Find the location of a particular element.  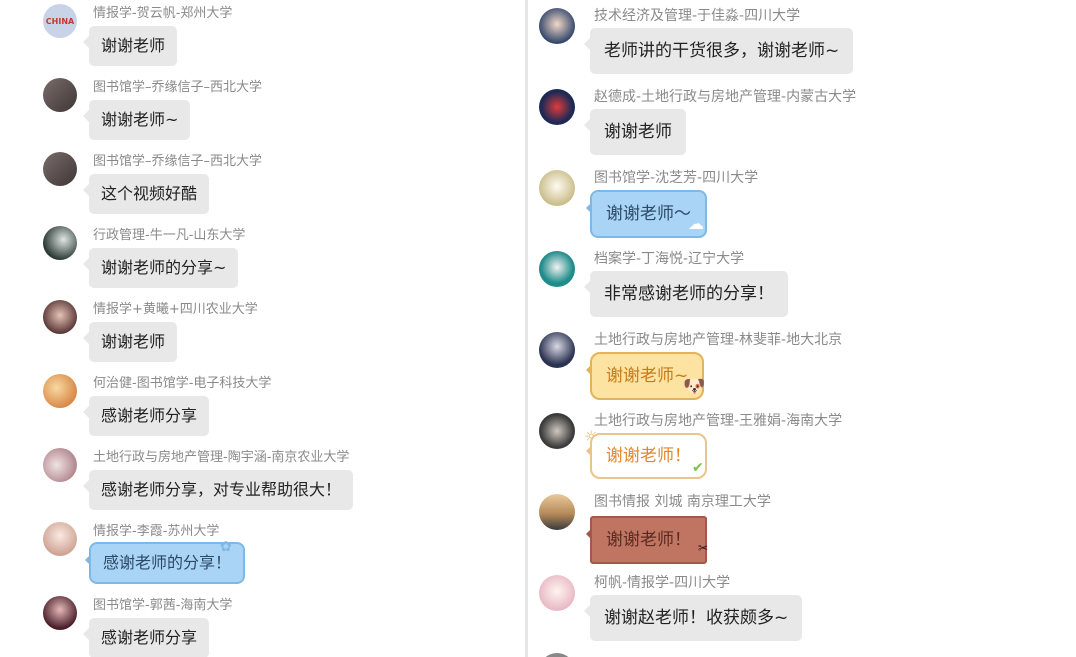

message-bubble: 谢谢老师的分享~ is located at coordinates (160, 268).